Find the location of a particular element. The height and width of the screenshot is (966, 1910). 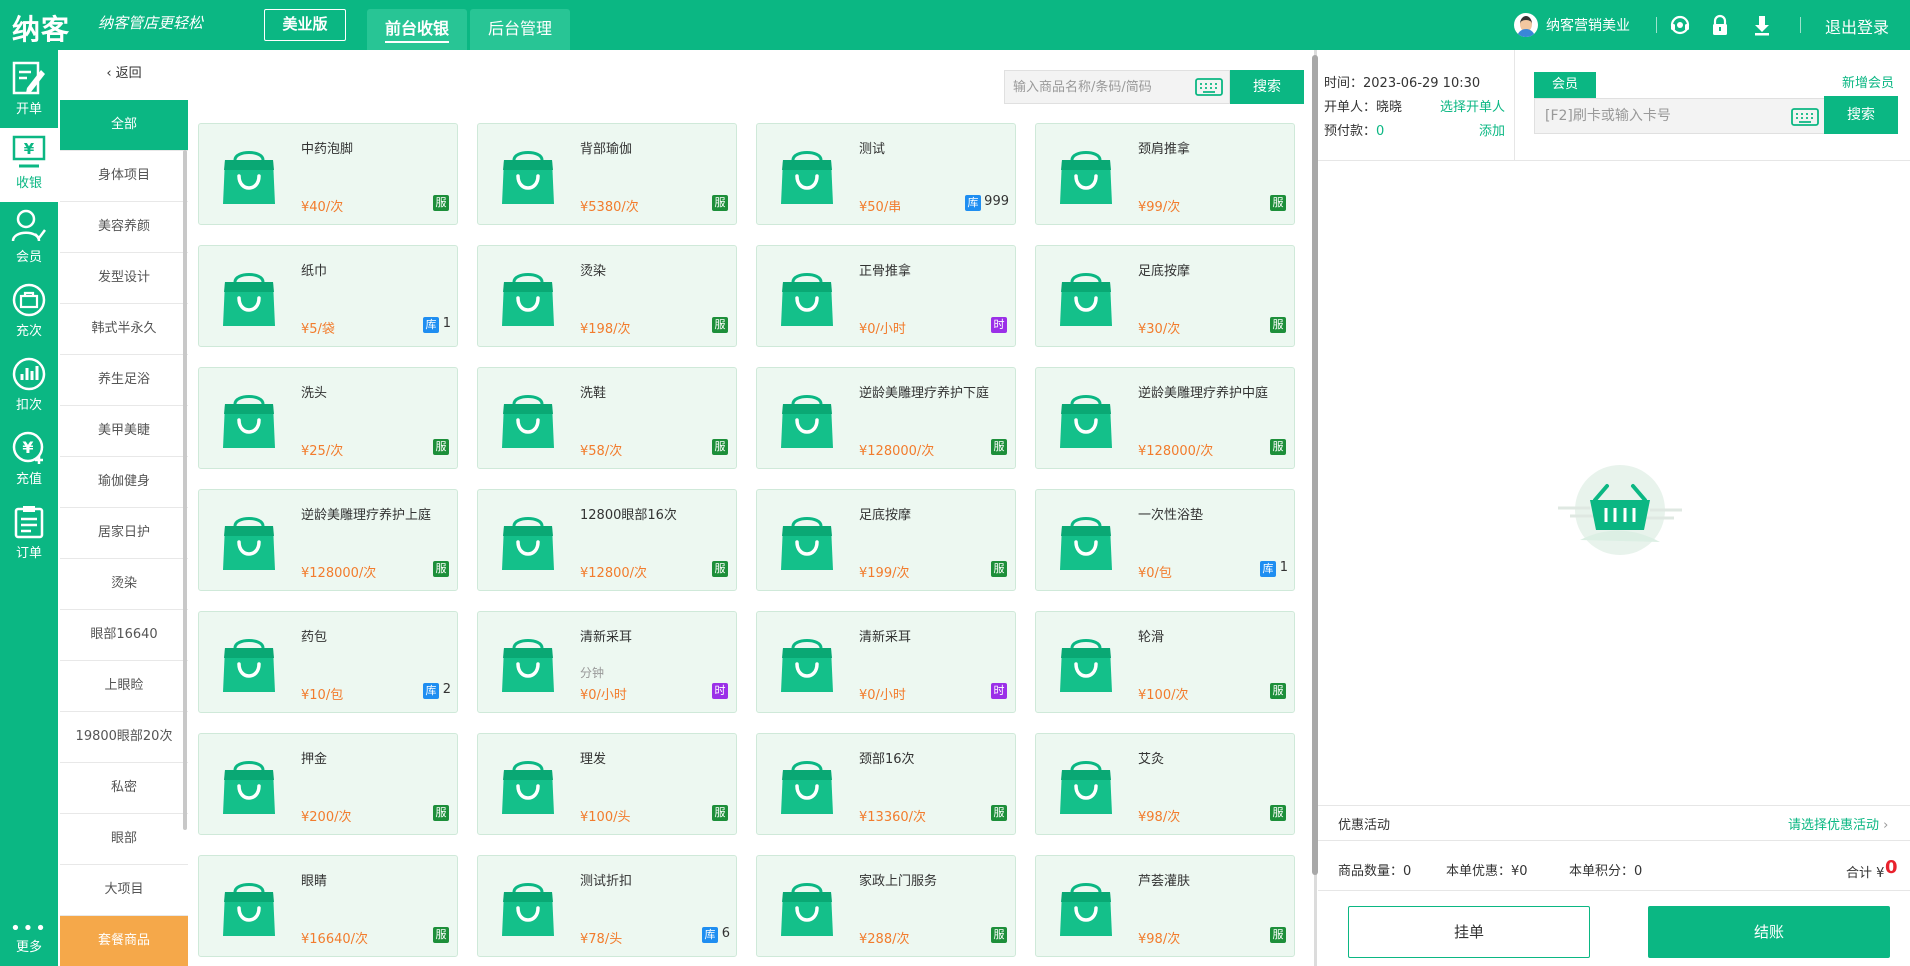

category-item: 眼部16640 is located at coordinates (124, 635).